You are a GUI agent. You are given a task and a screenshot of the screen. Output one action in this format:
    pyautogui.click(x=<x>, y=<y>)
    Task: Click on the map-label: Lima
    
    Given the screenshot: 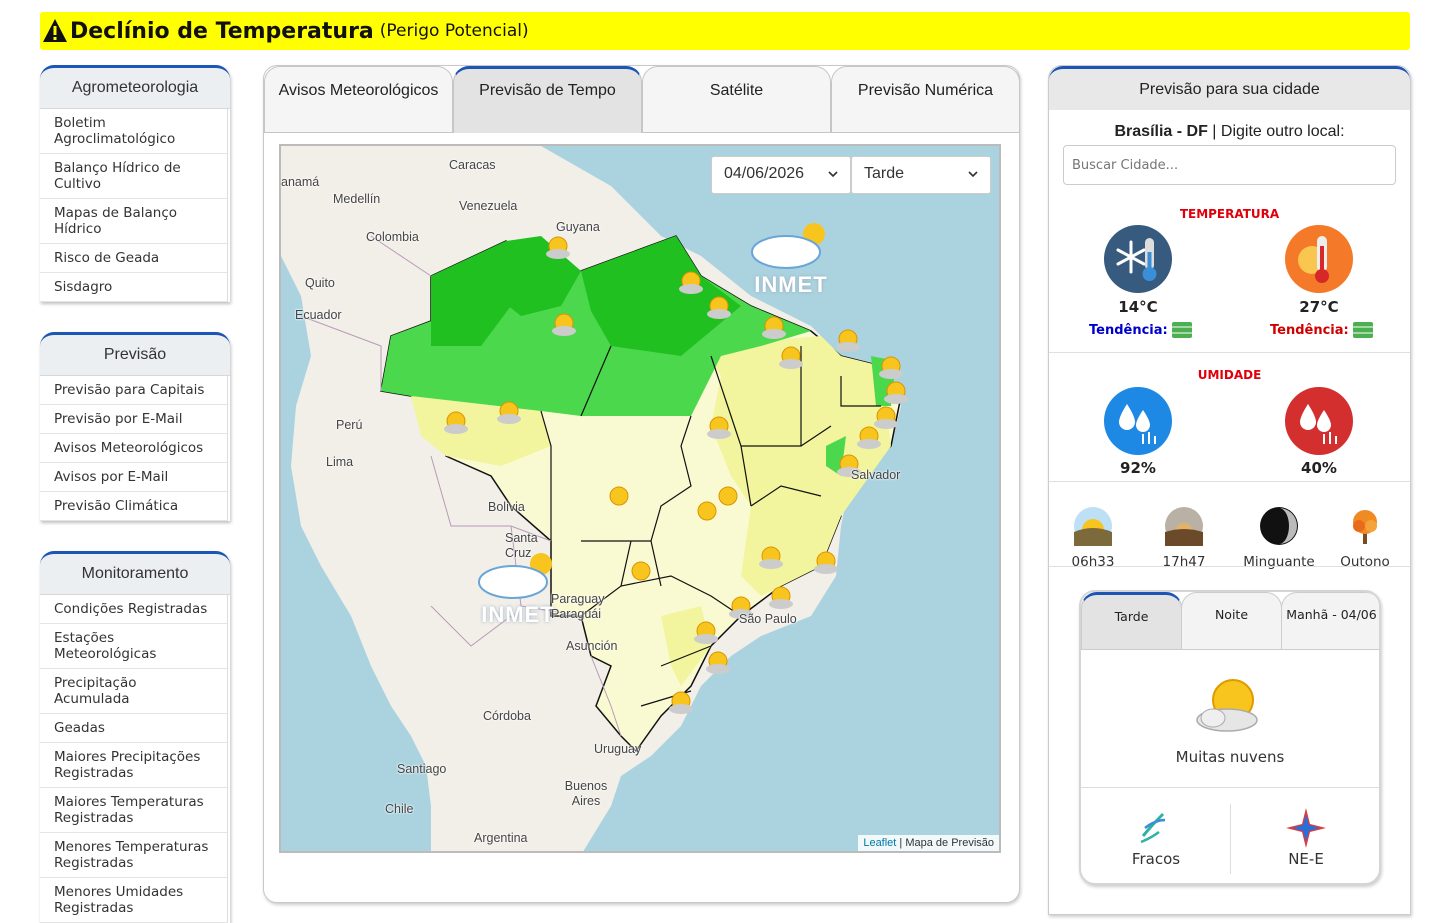 What is the action you would take?
    pyautogui.click(x=340, y=462)
    